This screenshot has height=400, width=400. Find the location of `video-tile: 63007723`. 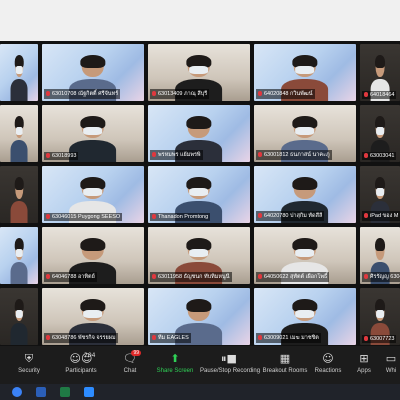

video-tile: 63007723 is located at coordinates (380, 316).